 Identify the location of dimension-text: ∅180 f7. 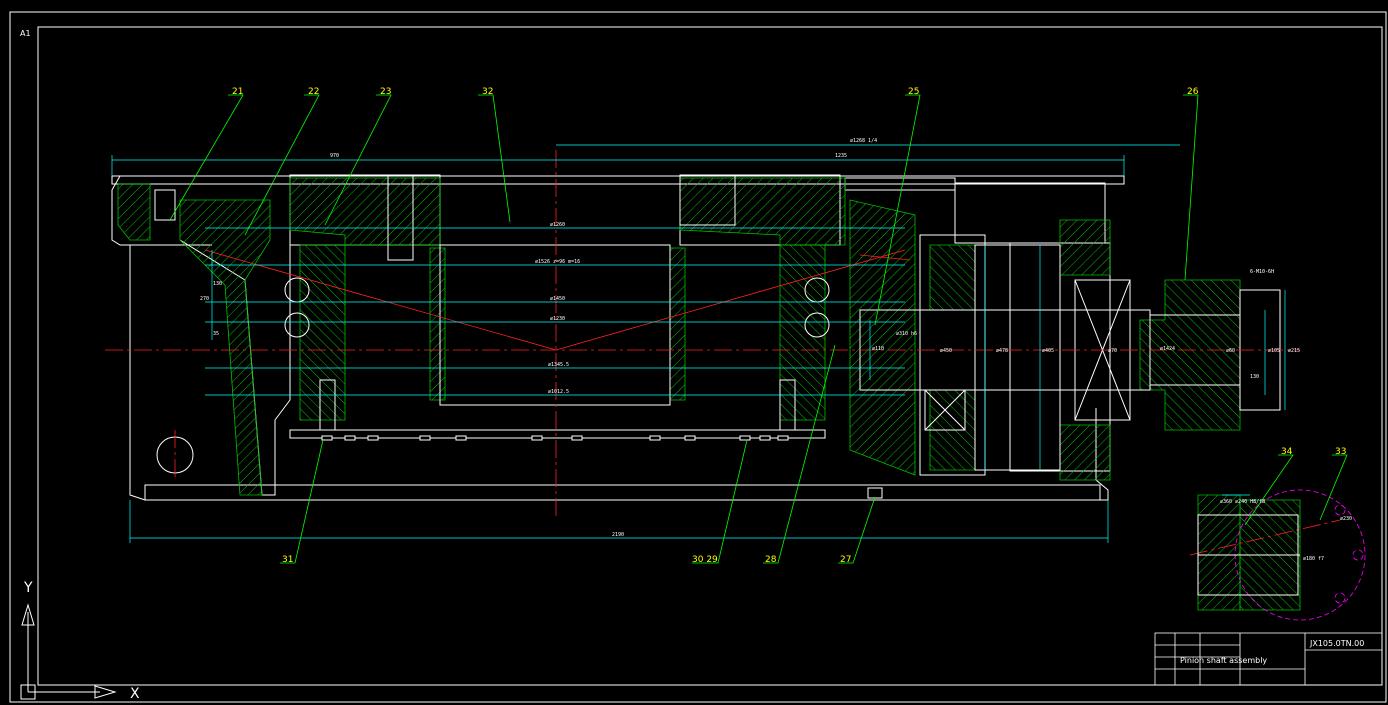
(1313, 559).